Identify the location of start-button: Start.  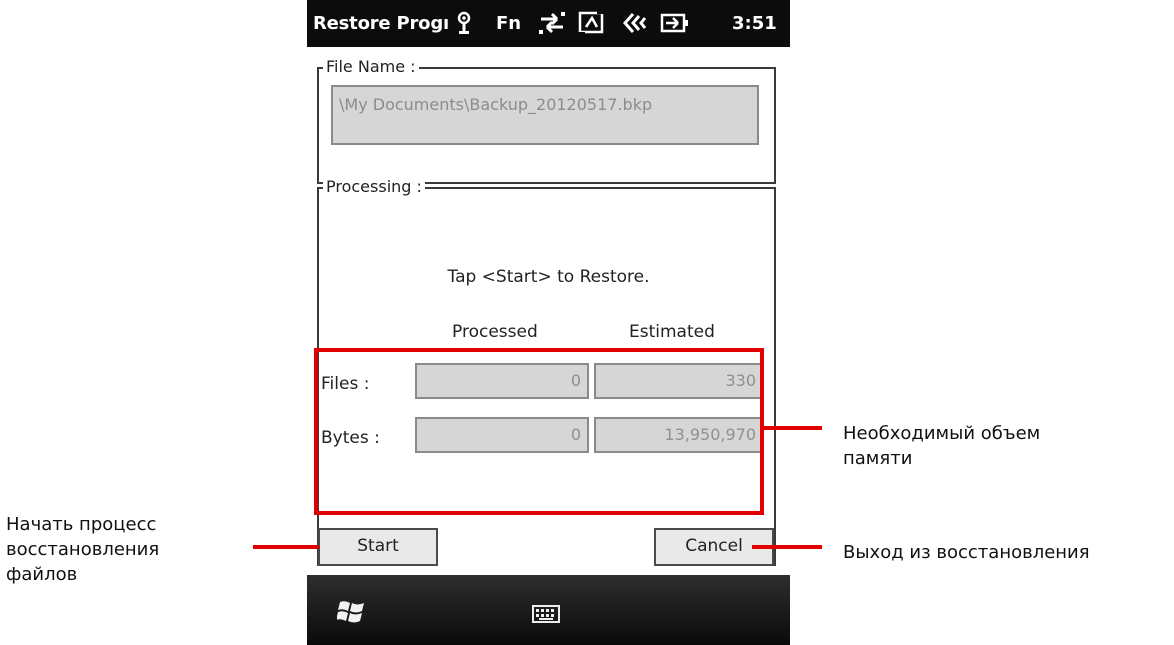
(378, 547).